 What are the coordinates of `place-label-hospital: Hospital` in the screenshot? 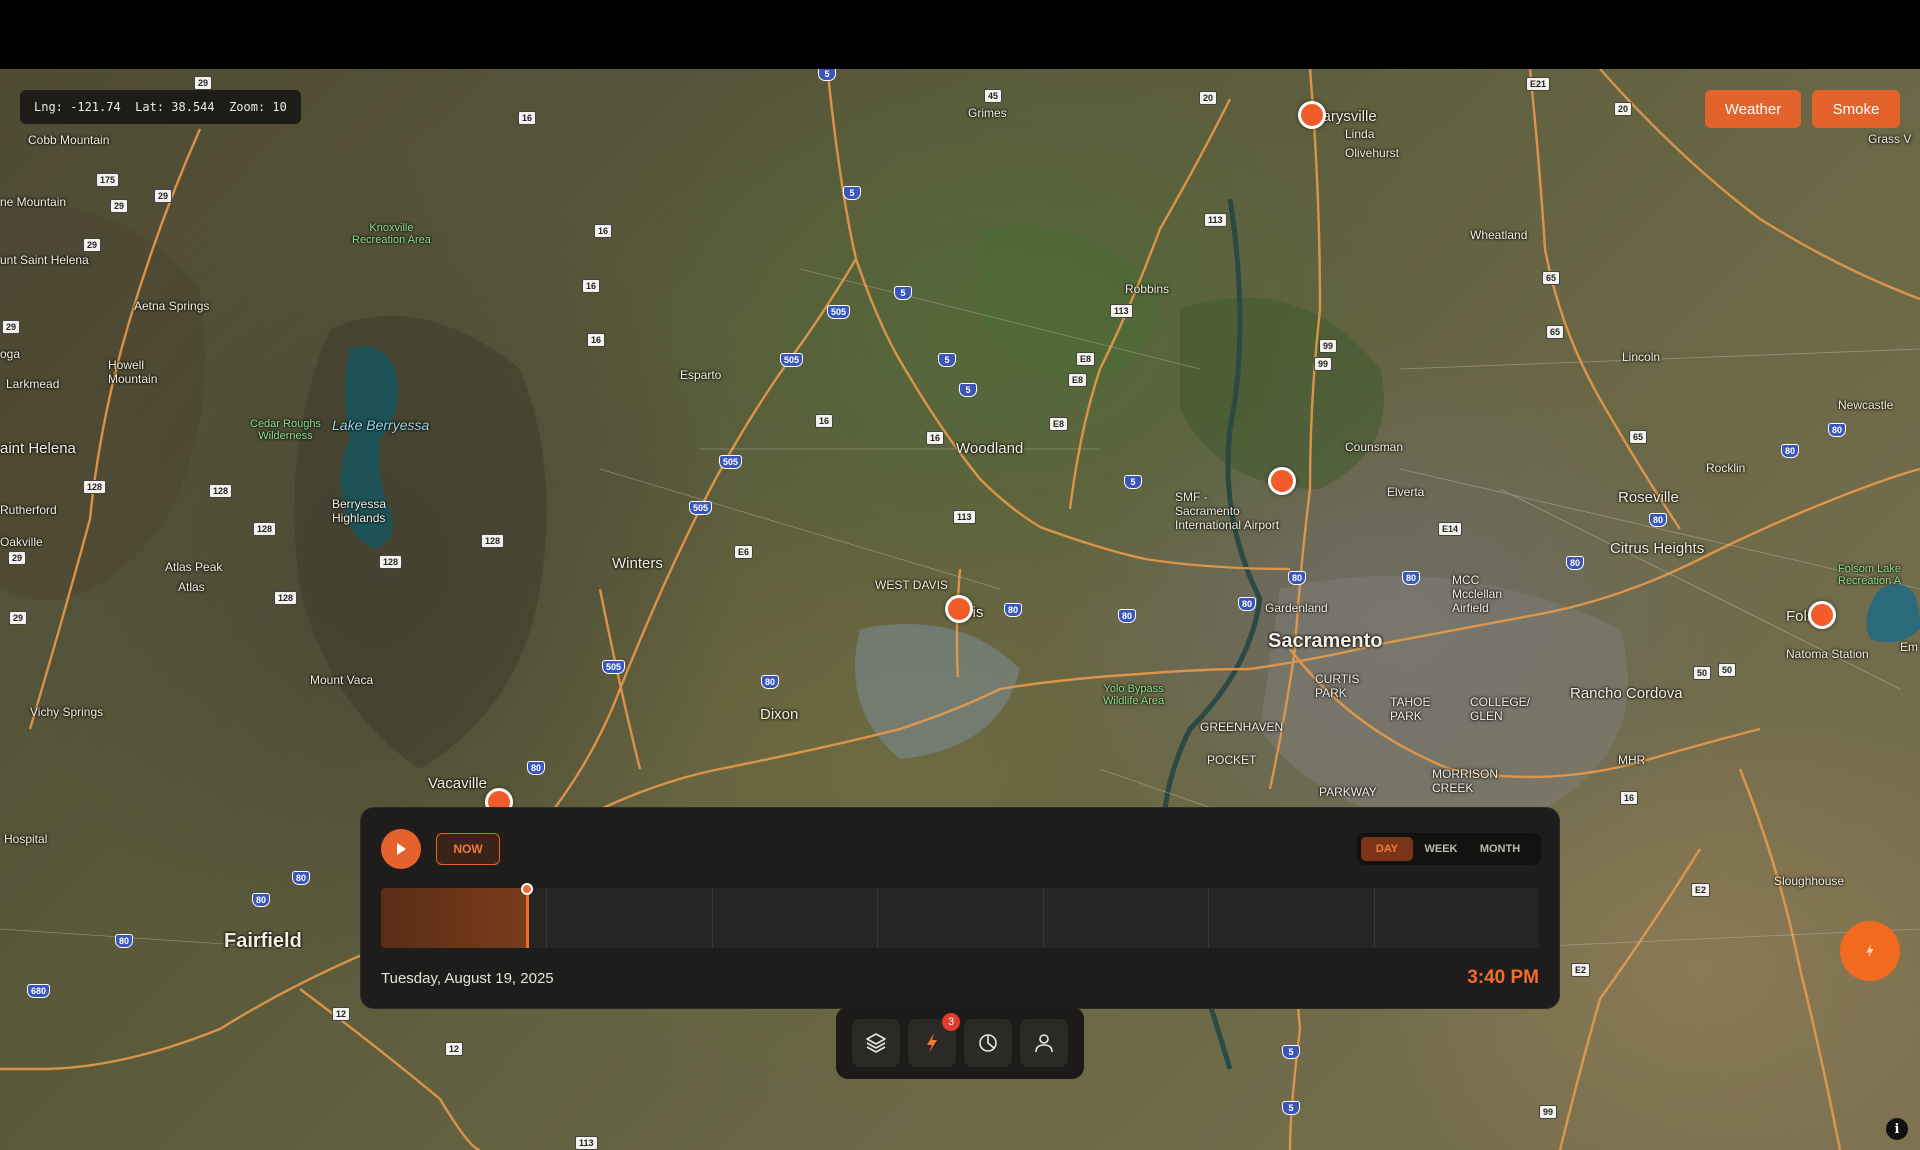 It's located at (26, 839).